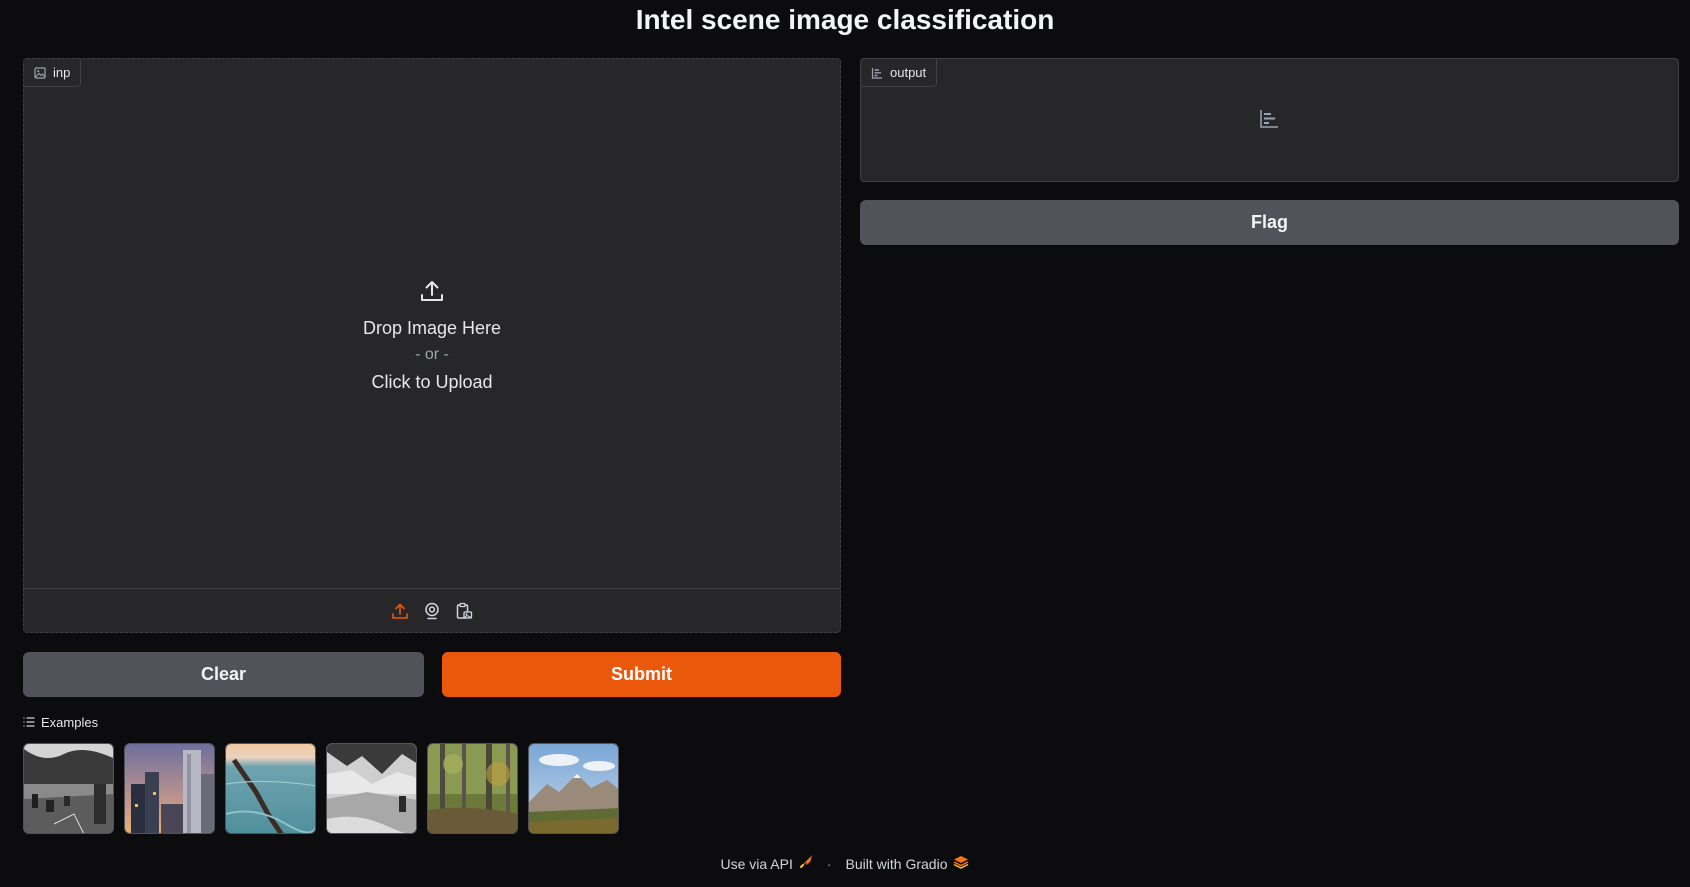 Image resolution: width=1690 pixels, height=887 pixels. I want to click on drop-image-text: Drop Image Here, so click(432, 327).